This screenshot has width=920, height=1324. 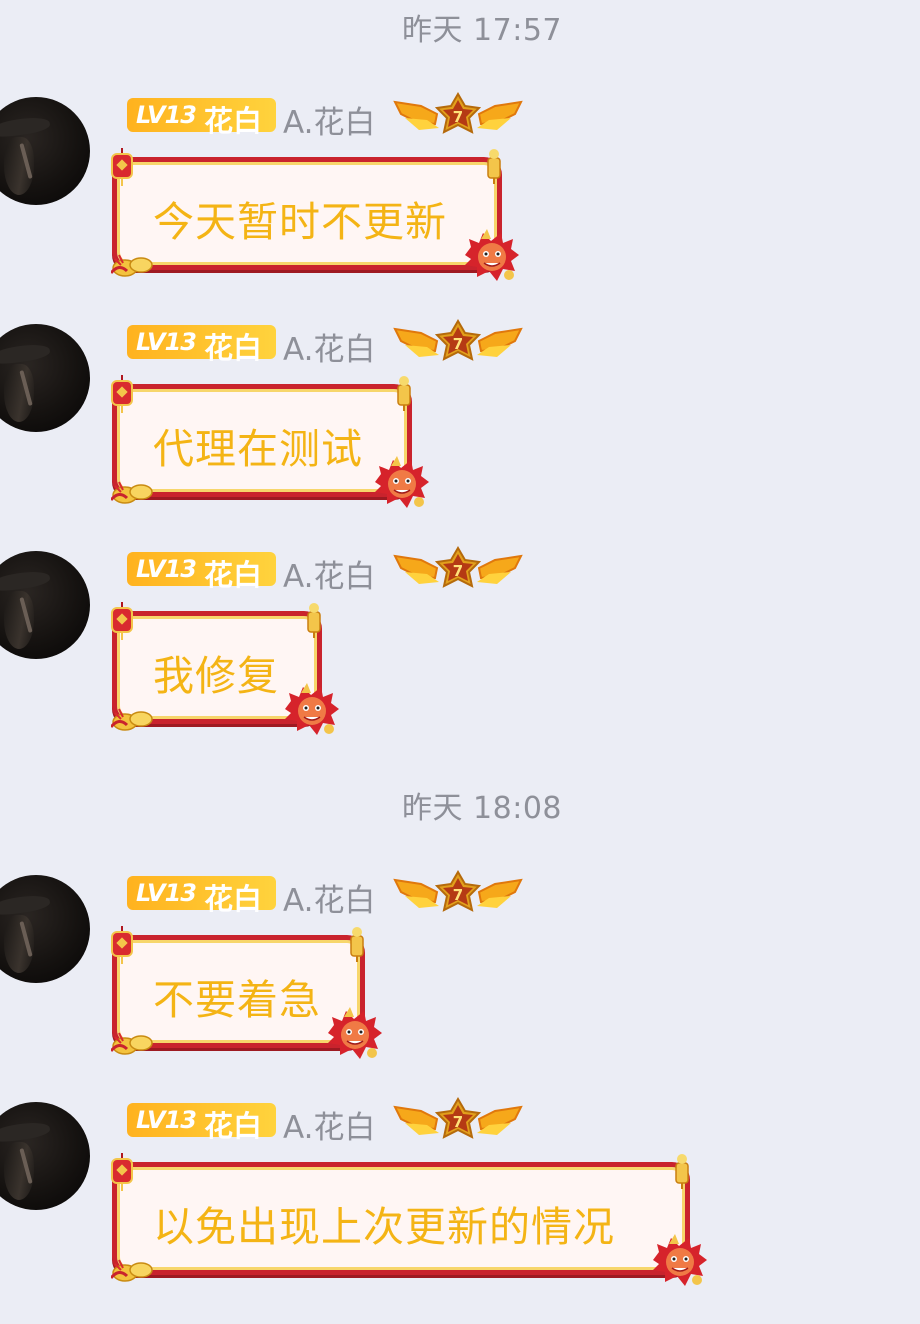 What do you see at coordinates (300, 222) in the screenshot?
I see `message-text: 今天暂时不更新` at bounding box center [300, 222].